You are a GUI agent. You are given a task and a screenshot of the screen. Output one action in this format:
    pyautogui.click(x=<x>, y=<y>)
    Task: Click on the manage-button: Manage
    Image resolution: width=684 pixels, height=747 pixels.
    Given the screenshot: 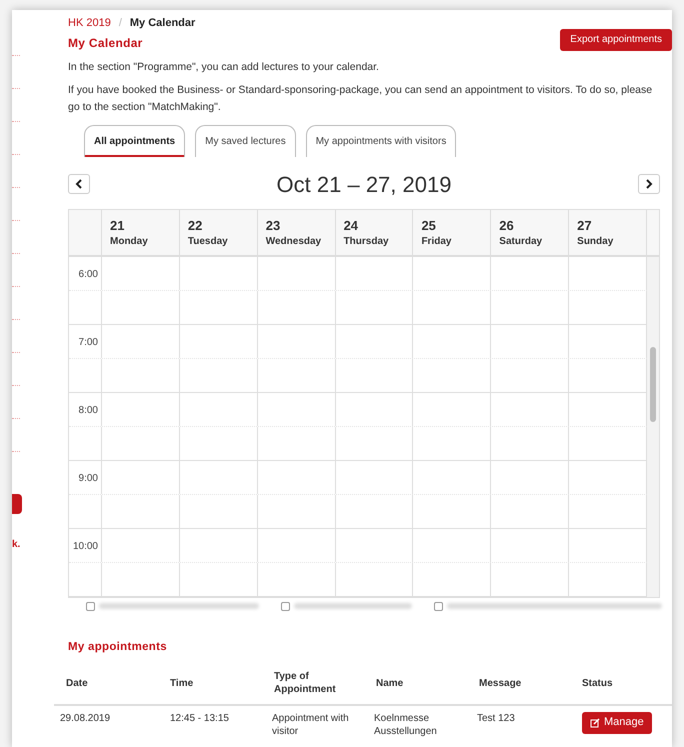 What is the action you would take?
    pyautogui.click(x=617, y=723)
    